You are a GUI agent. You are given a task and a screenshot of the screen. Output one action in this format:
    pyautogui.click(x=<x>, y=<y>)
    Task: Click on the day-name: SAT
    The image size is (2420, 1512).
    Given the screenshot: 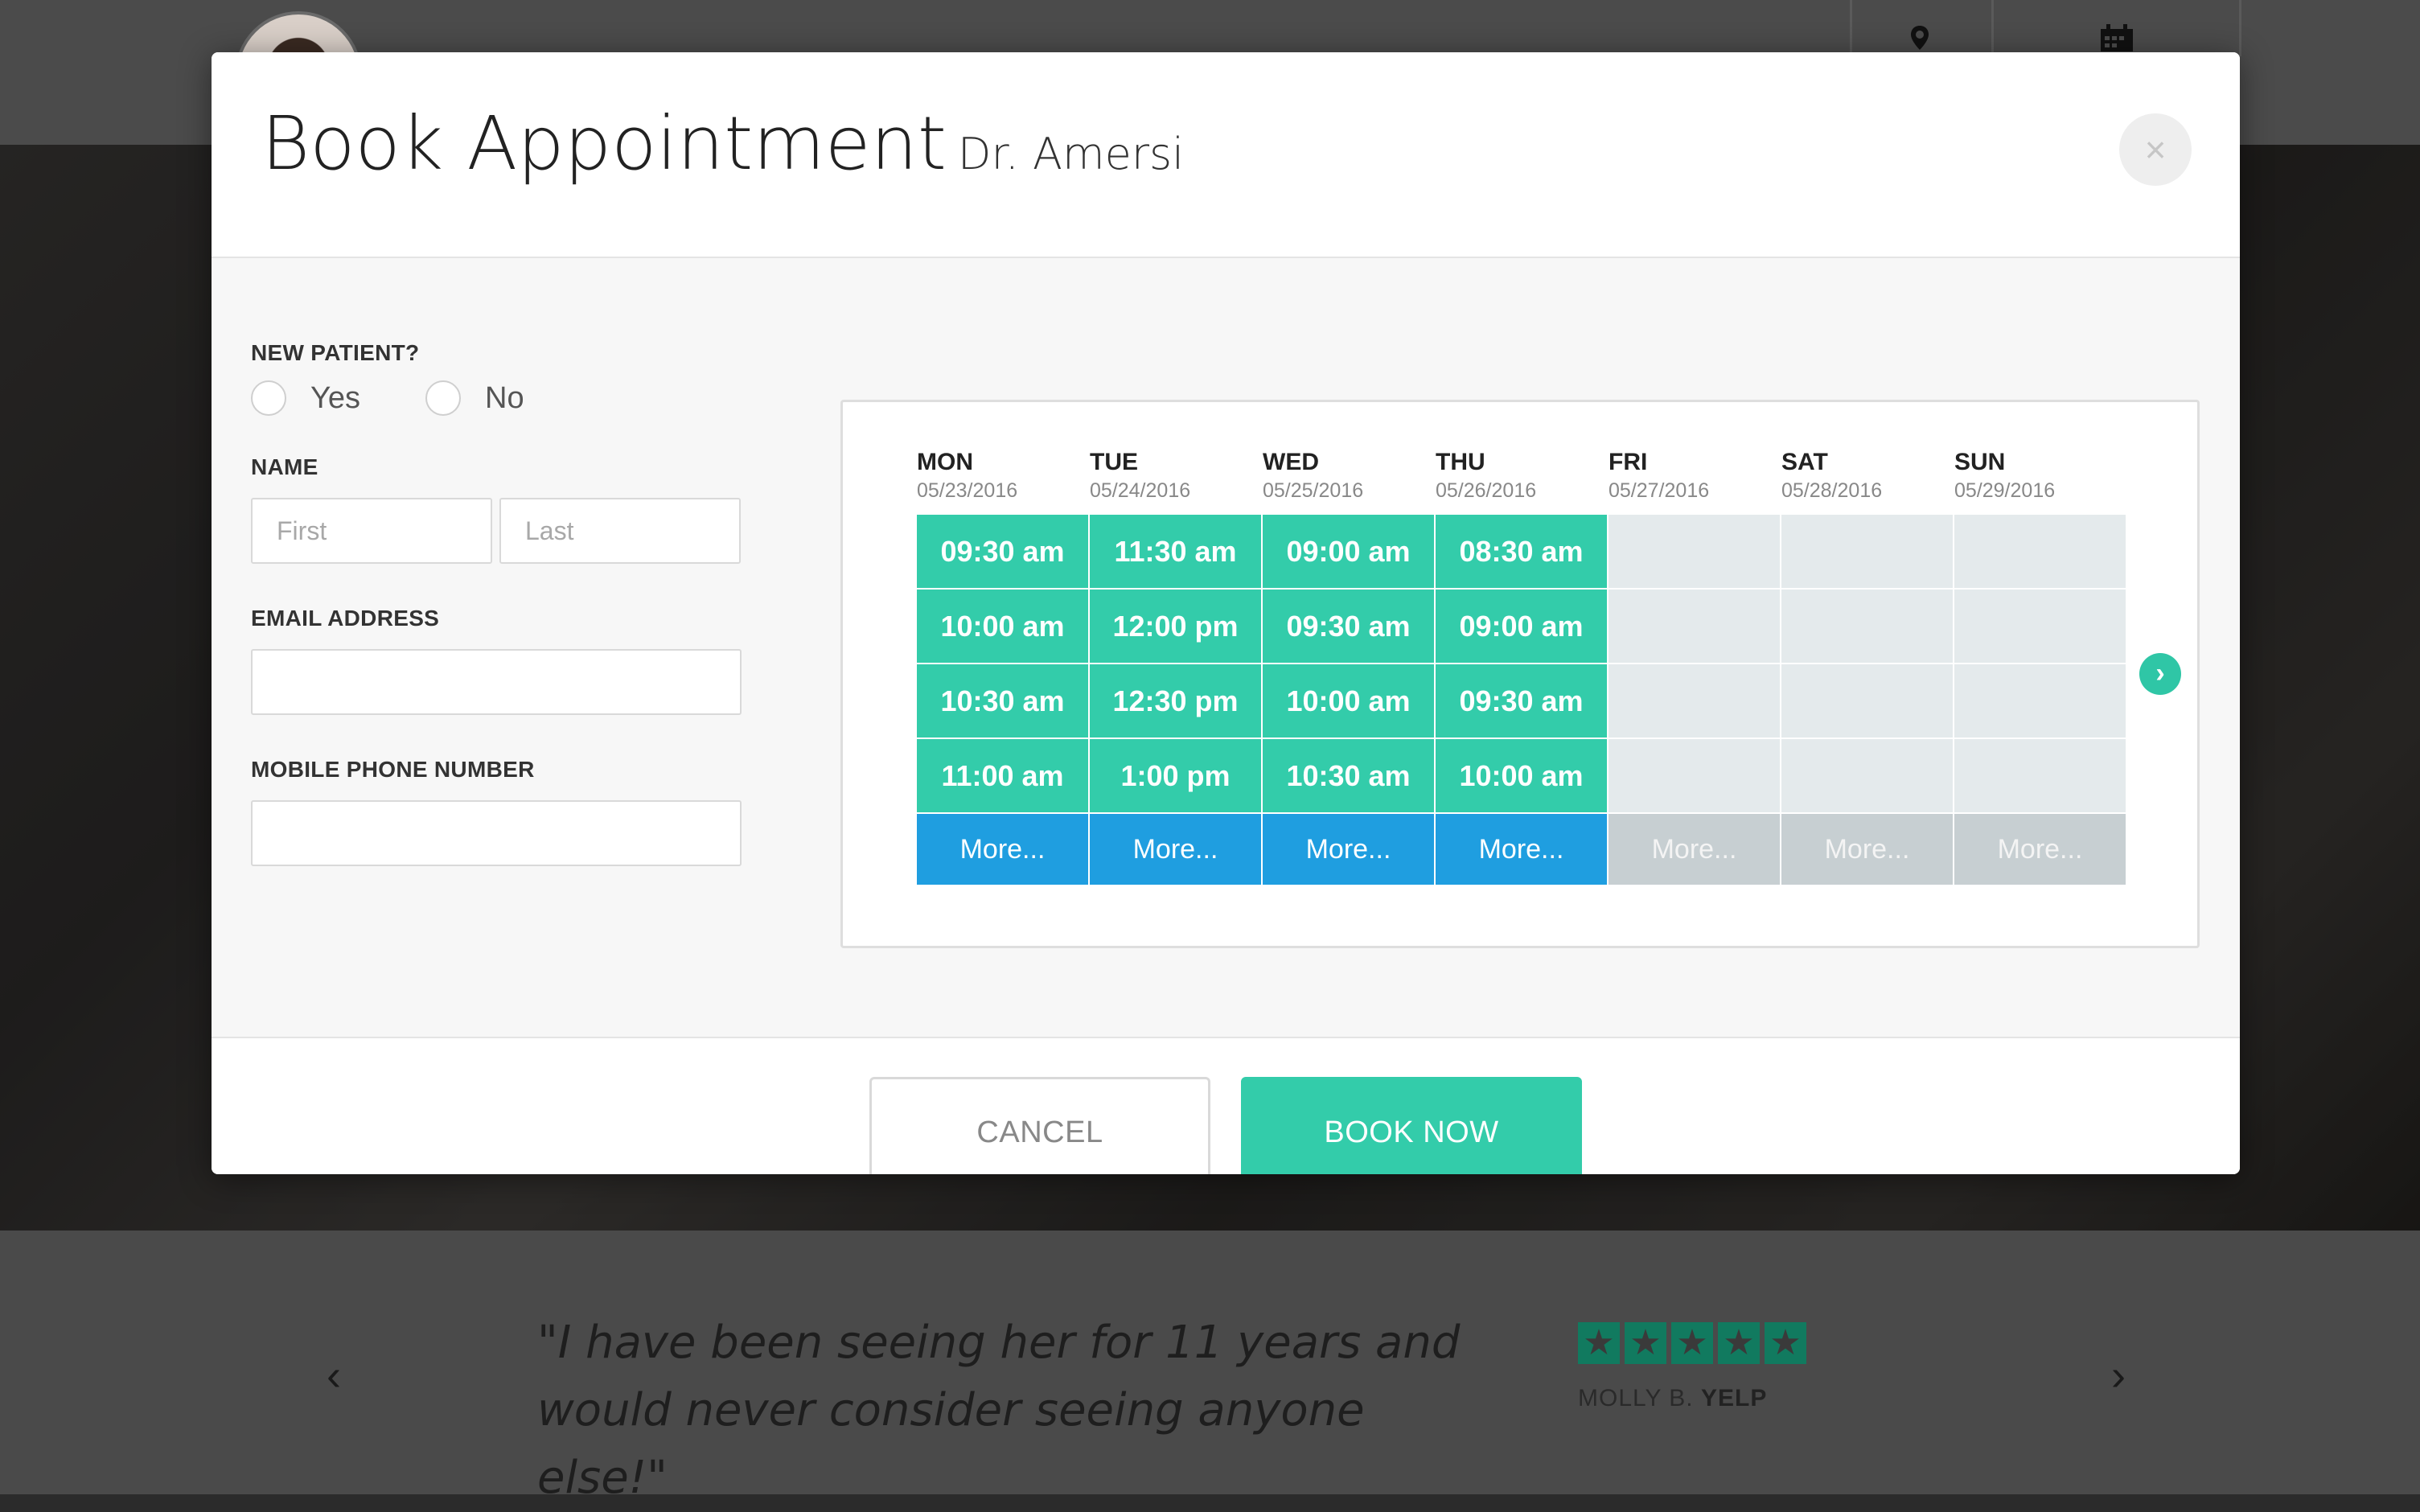 What is the action you would take?
    pyautogui.click(x=1805, y=462)
    